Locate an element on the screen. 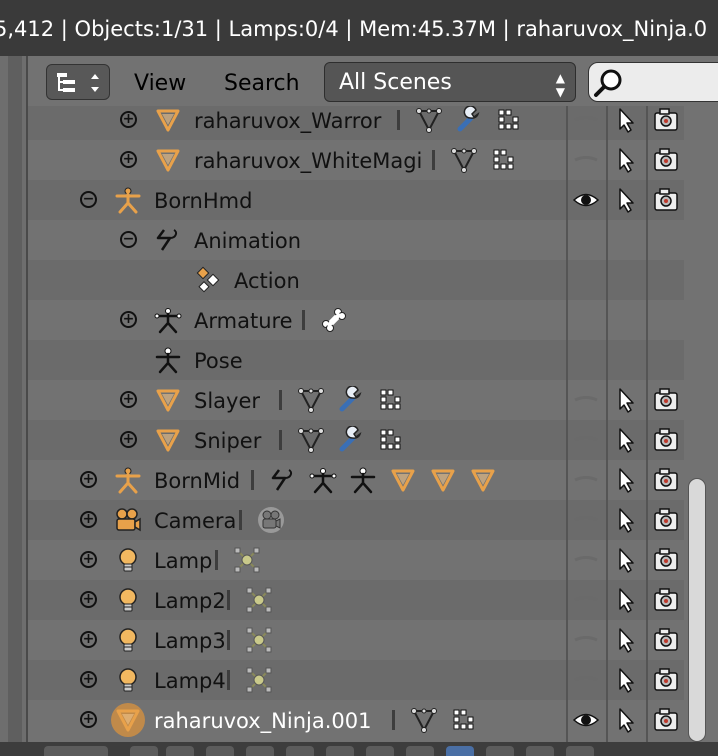 The width and height of the screenshot is (718, 756). animation-icon is located at coordinates (168, 240).